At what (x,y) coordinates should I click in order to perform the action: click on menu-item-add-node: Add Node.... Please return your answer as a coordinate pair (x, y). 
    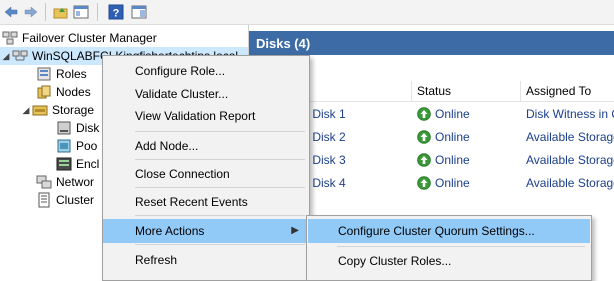
    Looking at the image, I should click on (206, 146).